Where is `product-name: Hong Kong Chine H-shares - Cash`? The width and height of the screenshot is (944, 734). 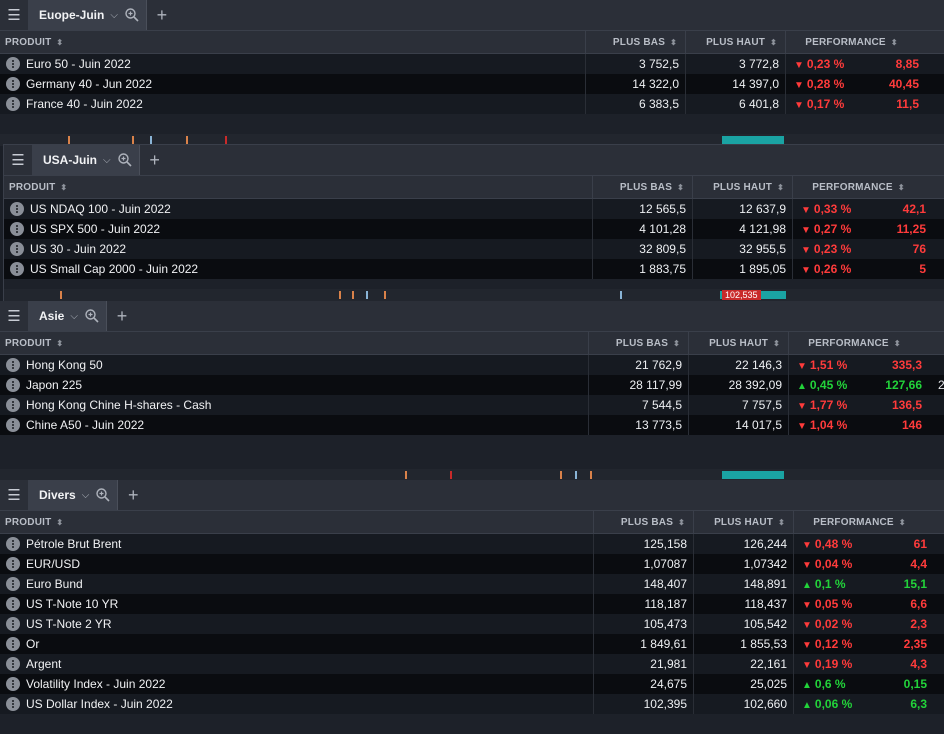 product-name: Hong Kong Chine H-shares - Cash is located at coordinates (118, 405).